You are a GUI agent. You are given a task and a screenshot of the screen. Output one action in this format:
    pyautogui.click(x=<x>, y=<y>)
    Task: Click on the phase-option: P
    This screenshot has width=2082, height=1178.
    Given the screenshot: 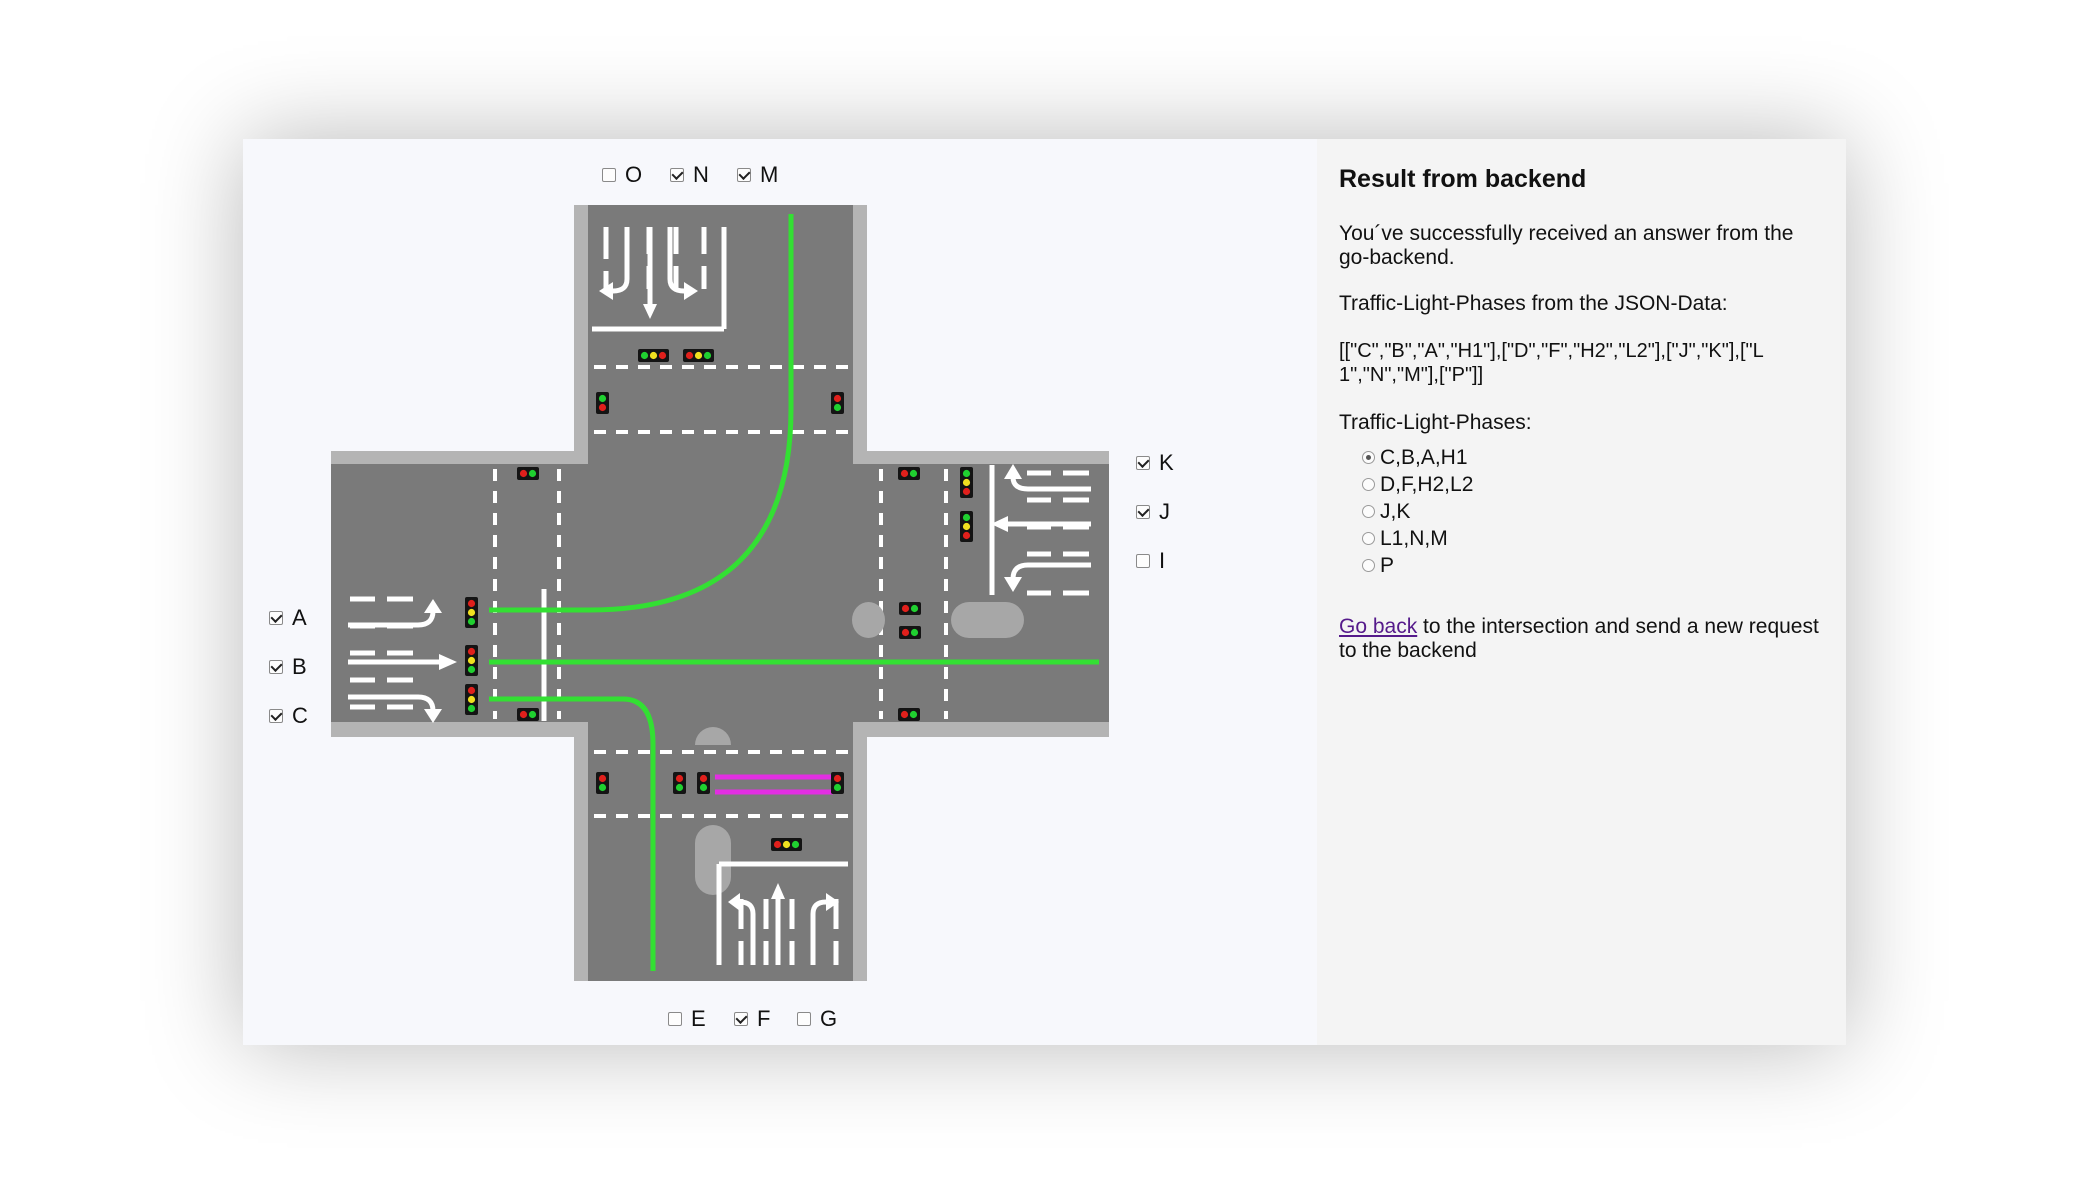 What is the action you would take?
    pyautogui.click(x=1417, y=565)
    